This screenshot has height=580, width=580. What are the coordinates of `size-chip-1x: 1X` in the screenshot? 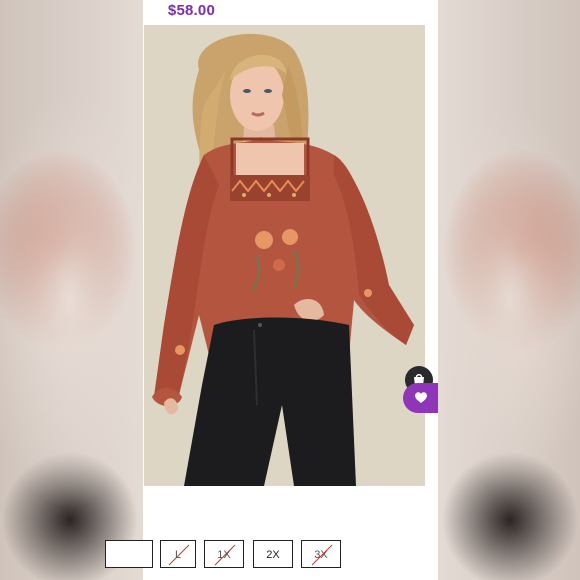 It's located at (224, 554).